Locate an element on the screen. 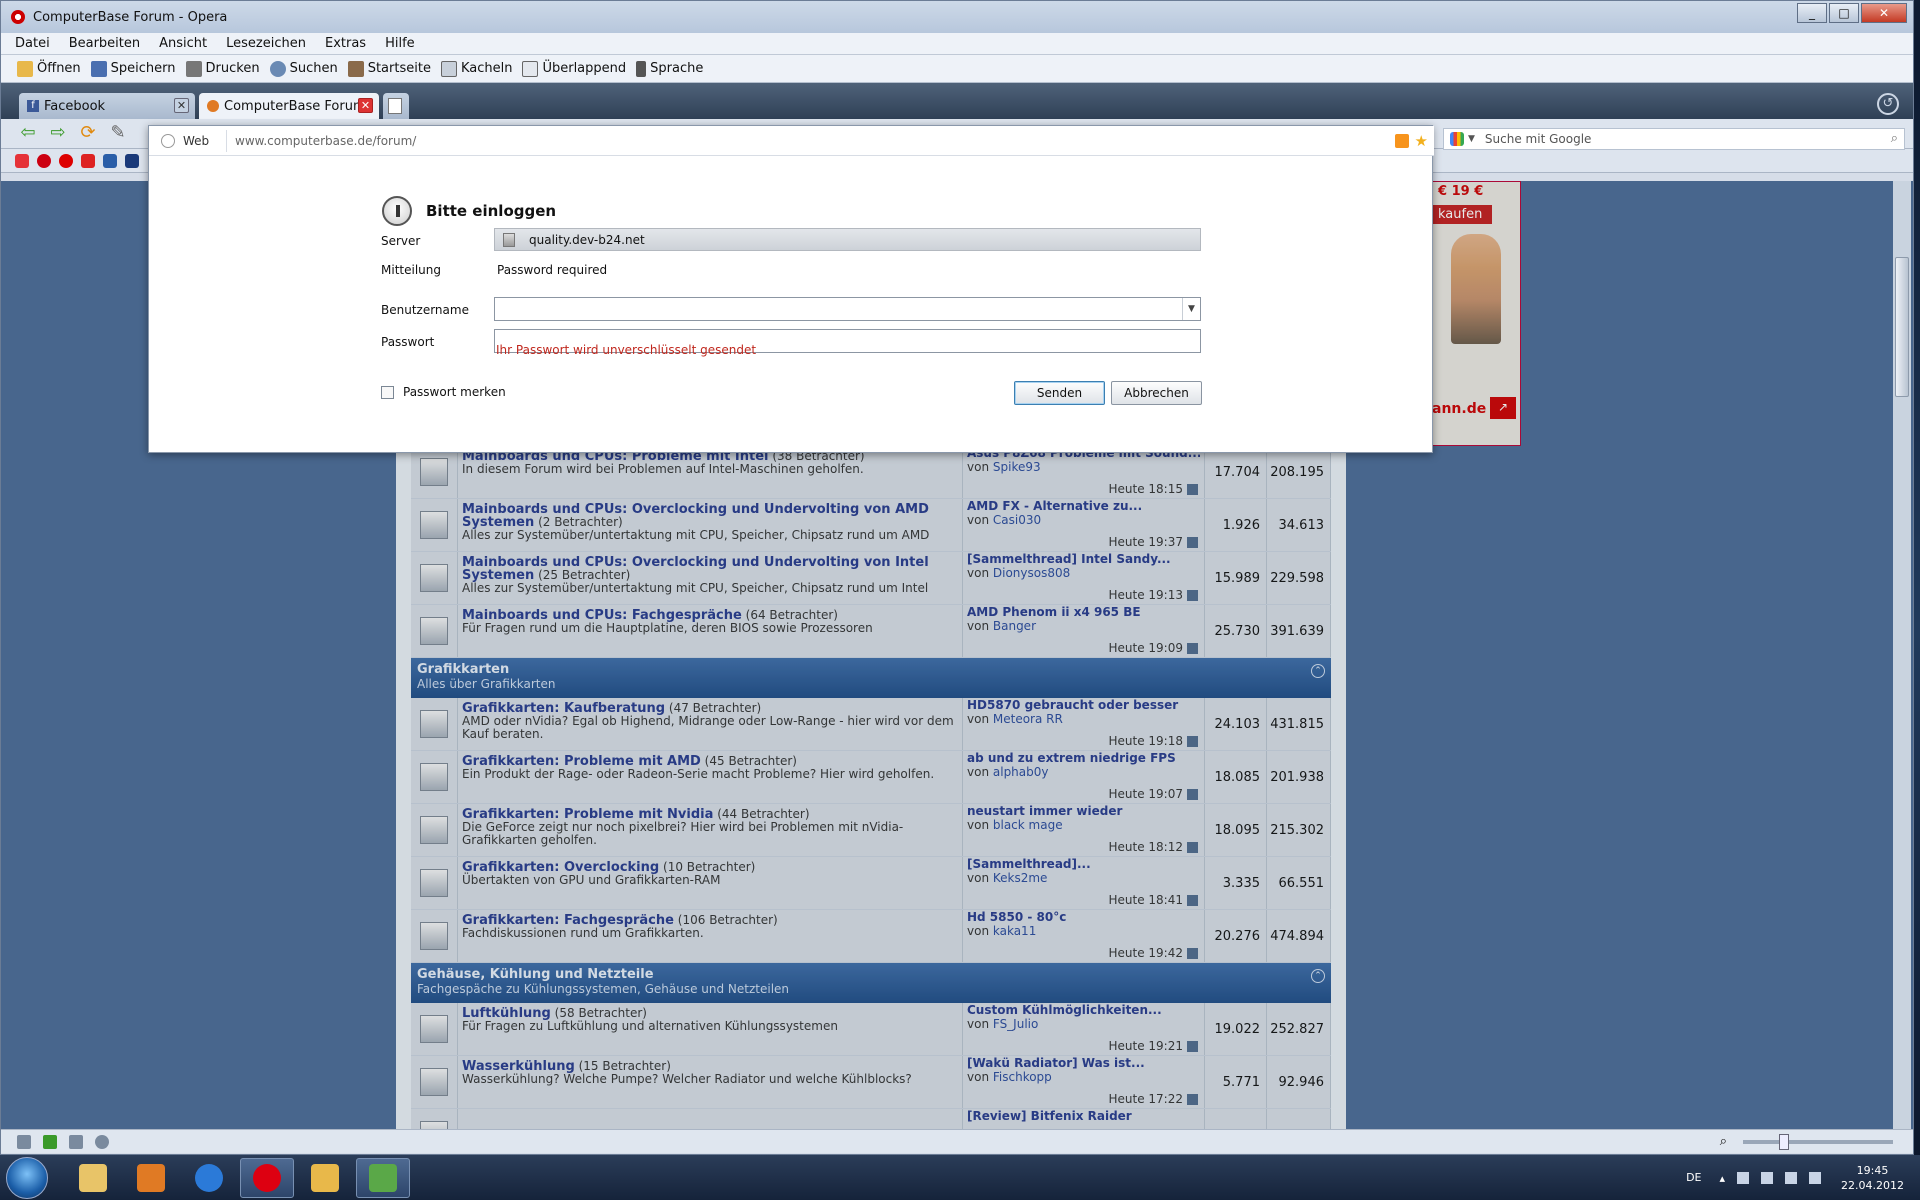 The image size is (1920, 1200). volume-icon is located at coordinates (1815, 1177).